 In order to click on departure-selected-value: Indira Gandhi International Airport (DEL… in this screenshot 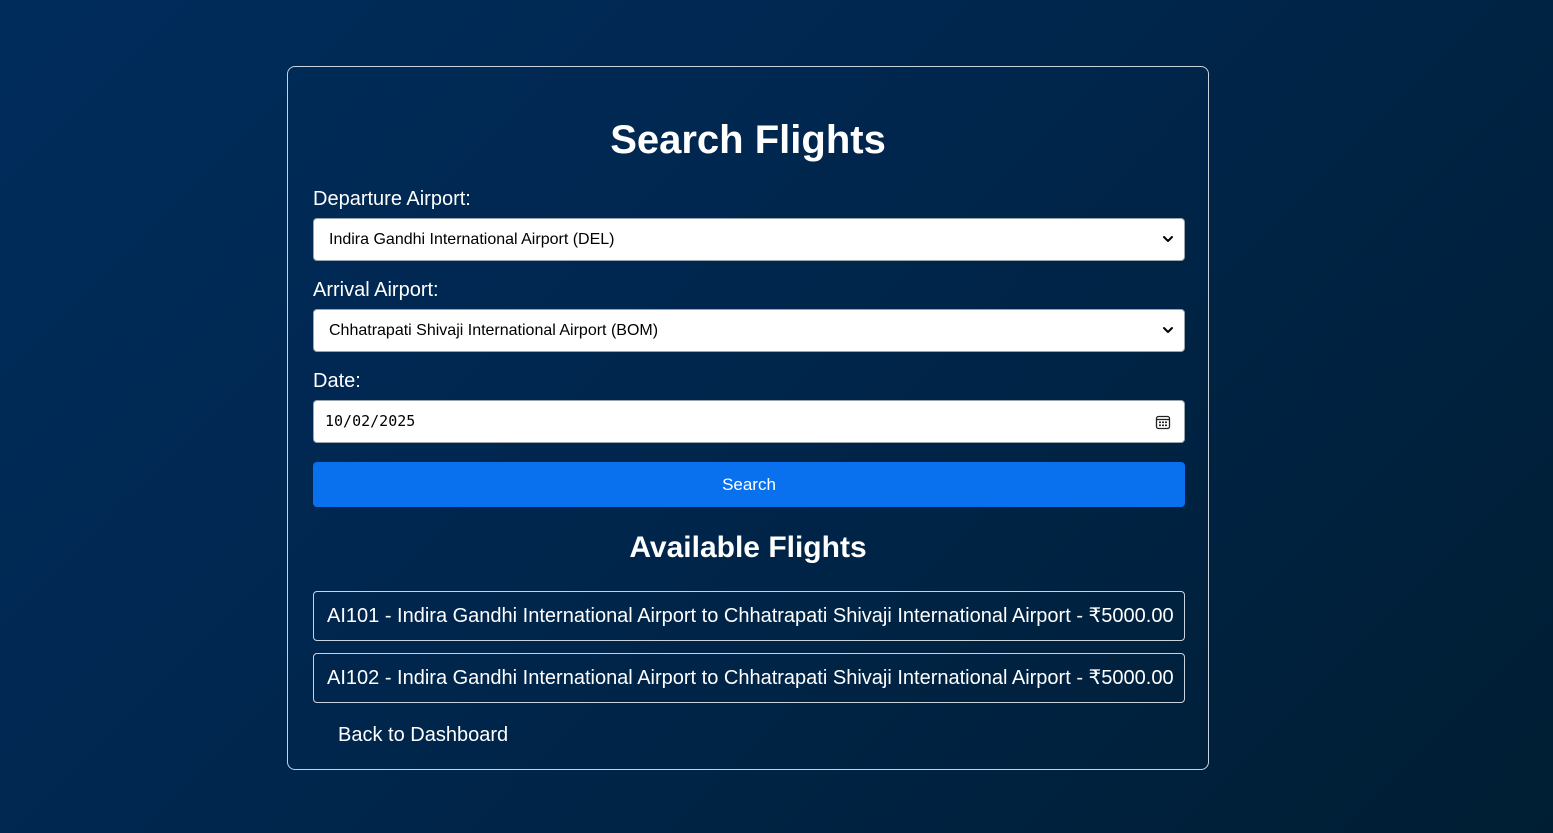, I will do `click(472, 239)`.